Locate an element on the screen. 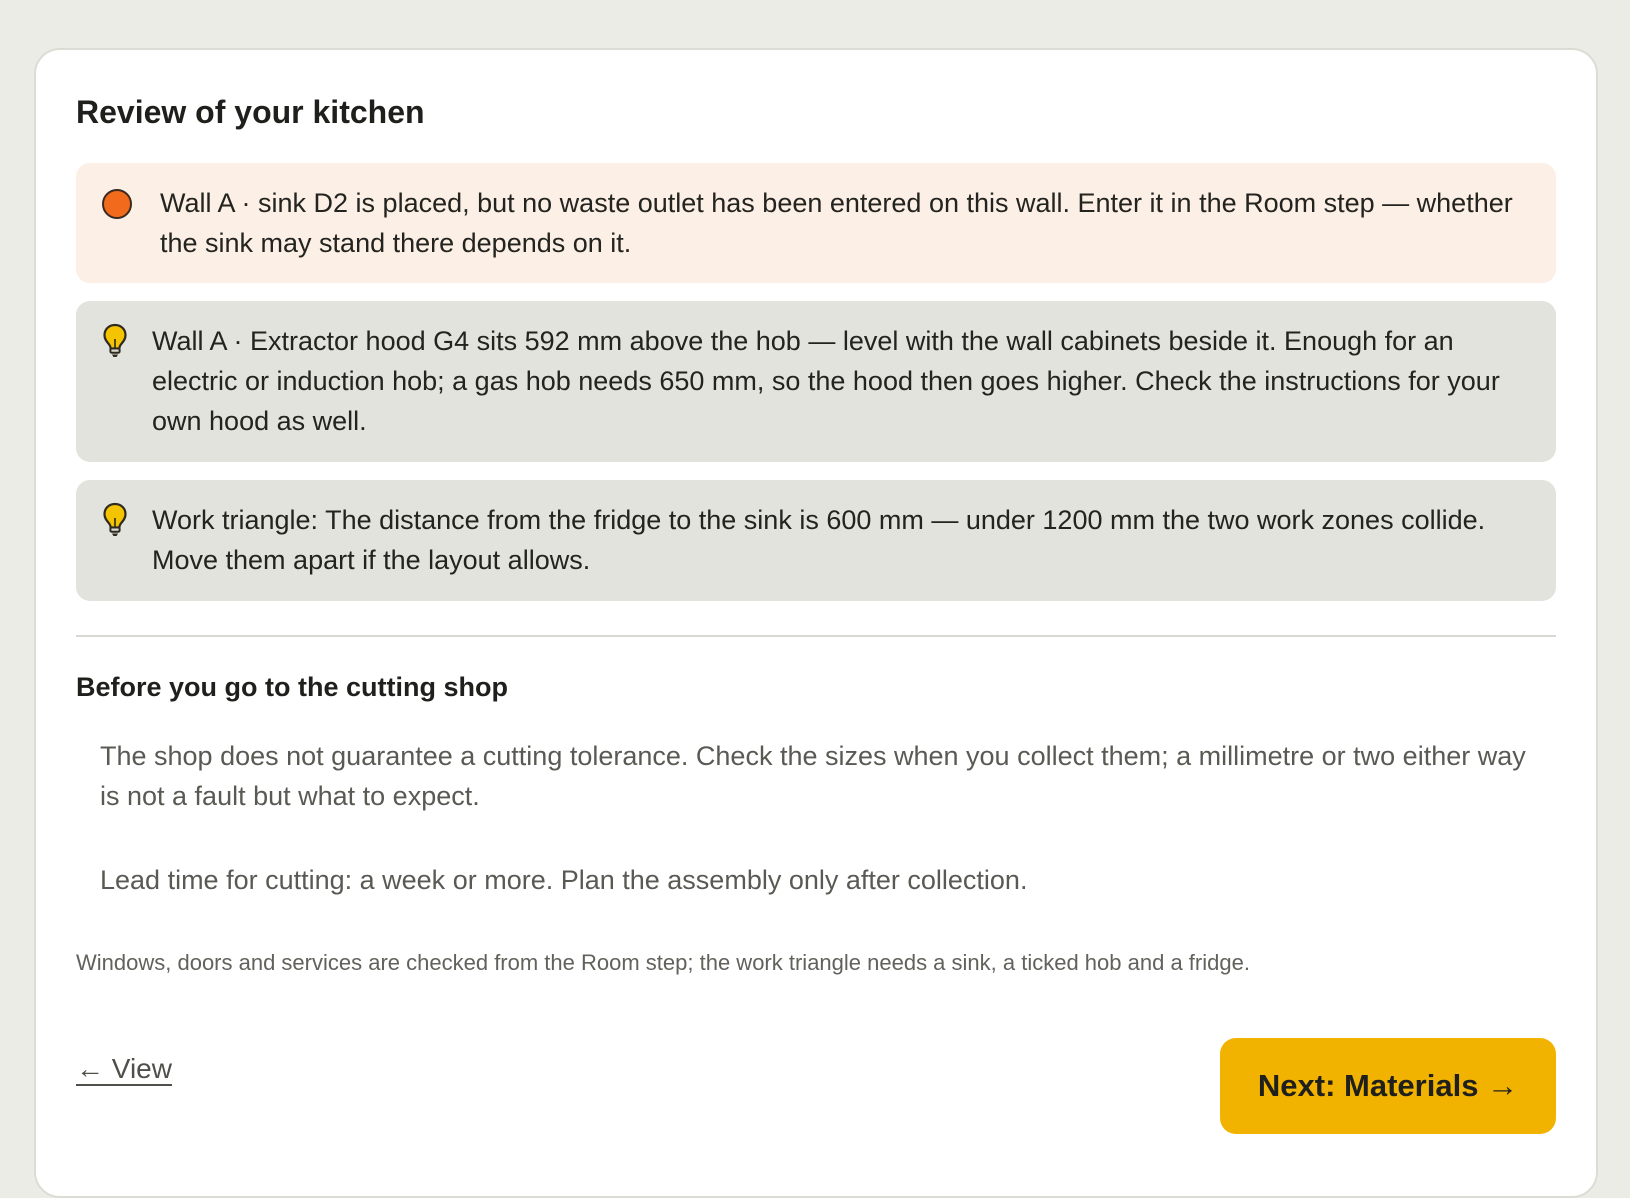 This screenshot has width=1630, height=1198. orange-dot-icon is located at coordinates (117, 204).